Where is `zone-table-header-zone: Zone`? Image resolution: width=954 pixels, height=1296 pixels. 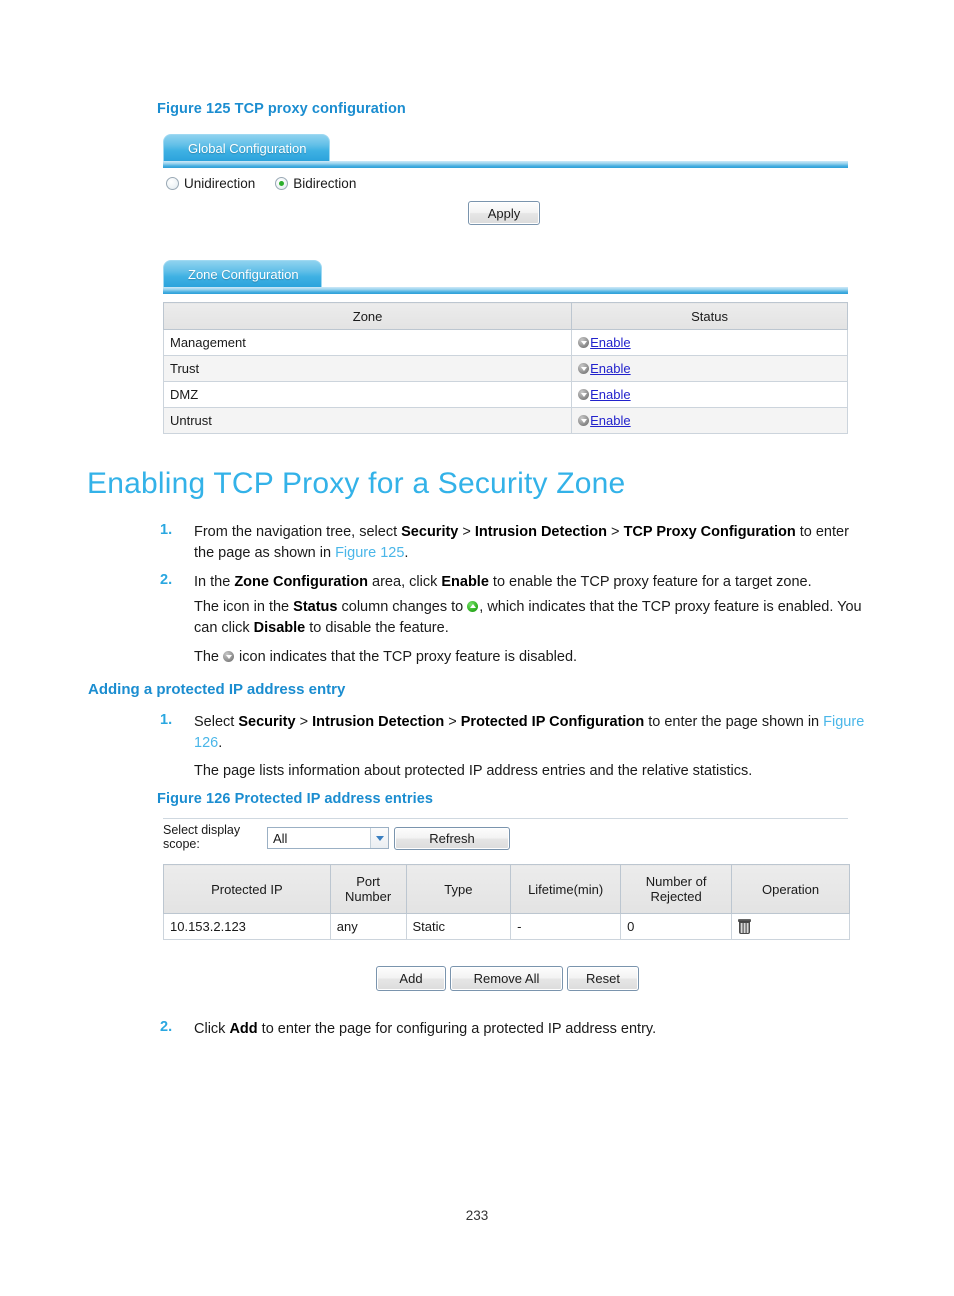 zone-table-header-zone: Zone is located at coordinates (367, 316).